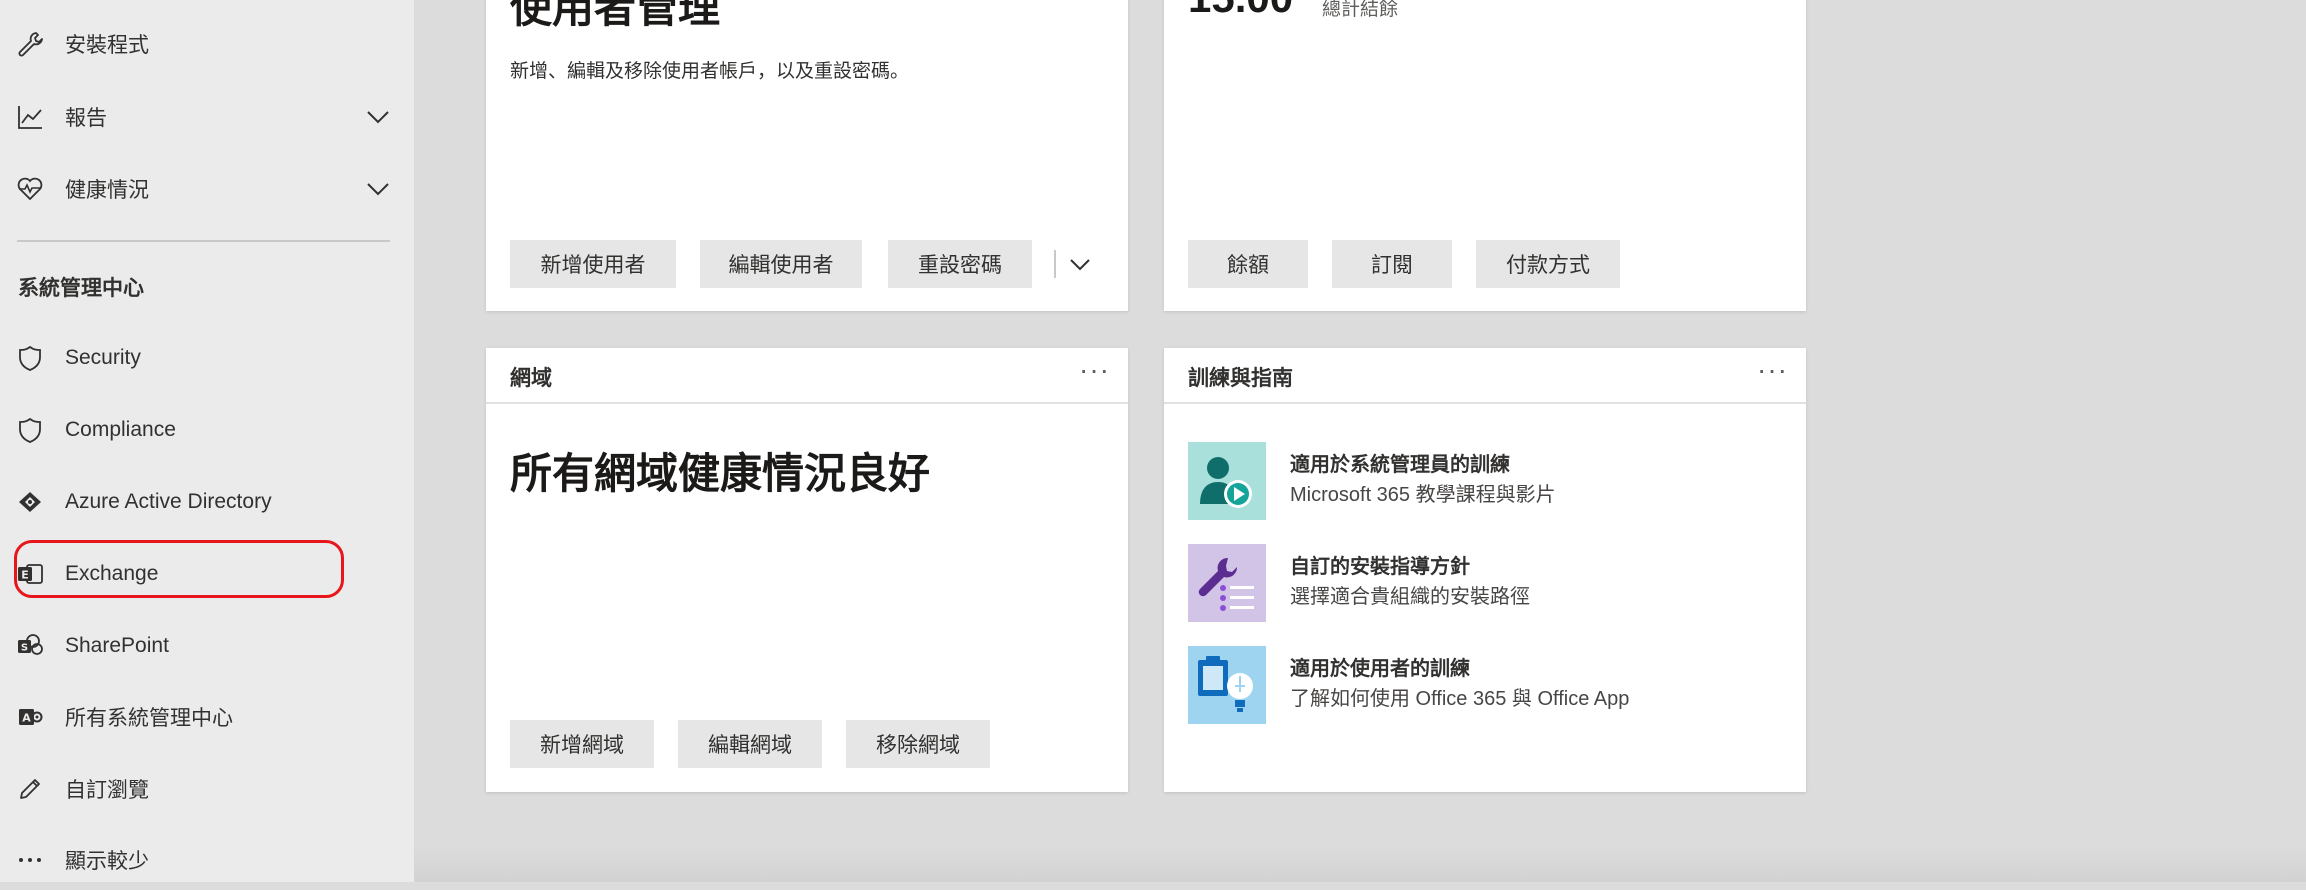 The width and height of the screenshot is (2306, 890). I want to click on nav-item-customize-navigation: 自訂瀏覽, so click(207, 789).